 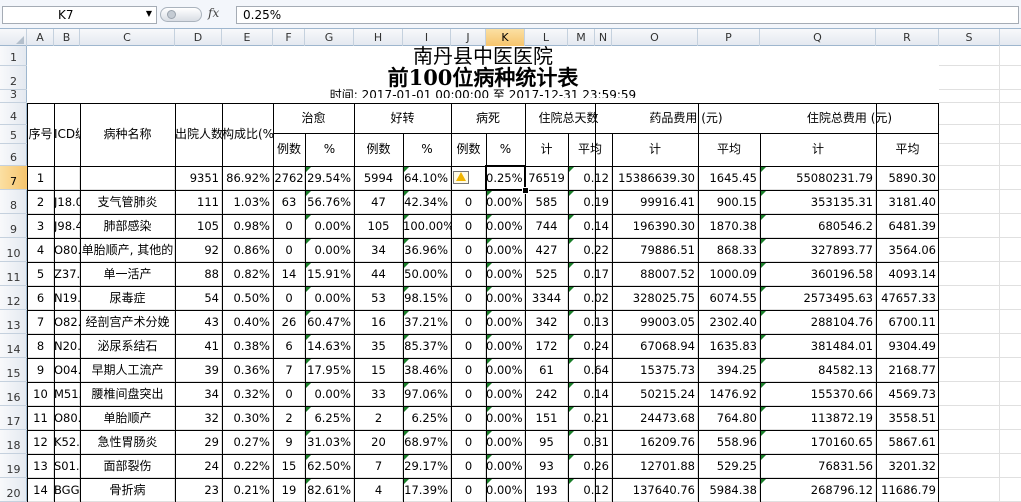 What do you see at coordinates (40, 202) in the screenshot?
I see `cell-seq: 2` at bounding box center [40, 202].